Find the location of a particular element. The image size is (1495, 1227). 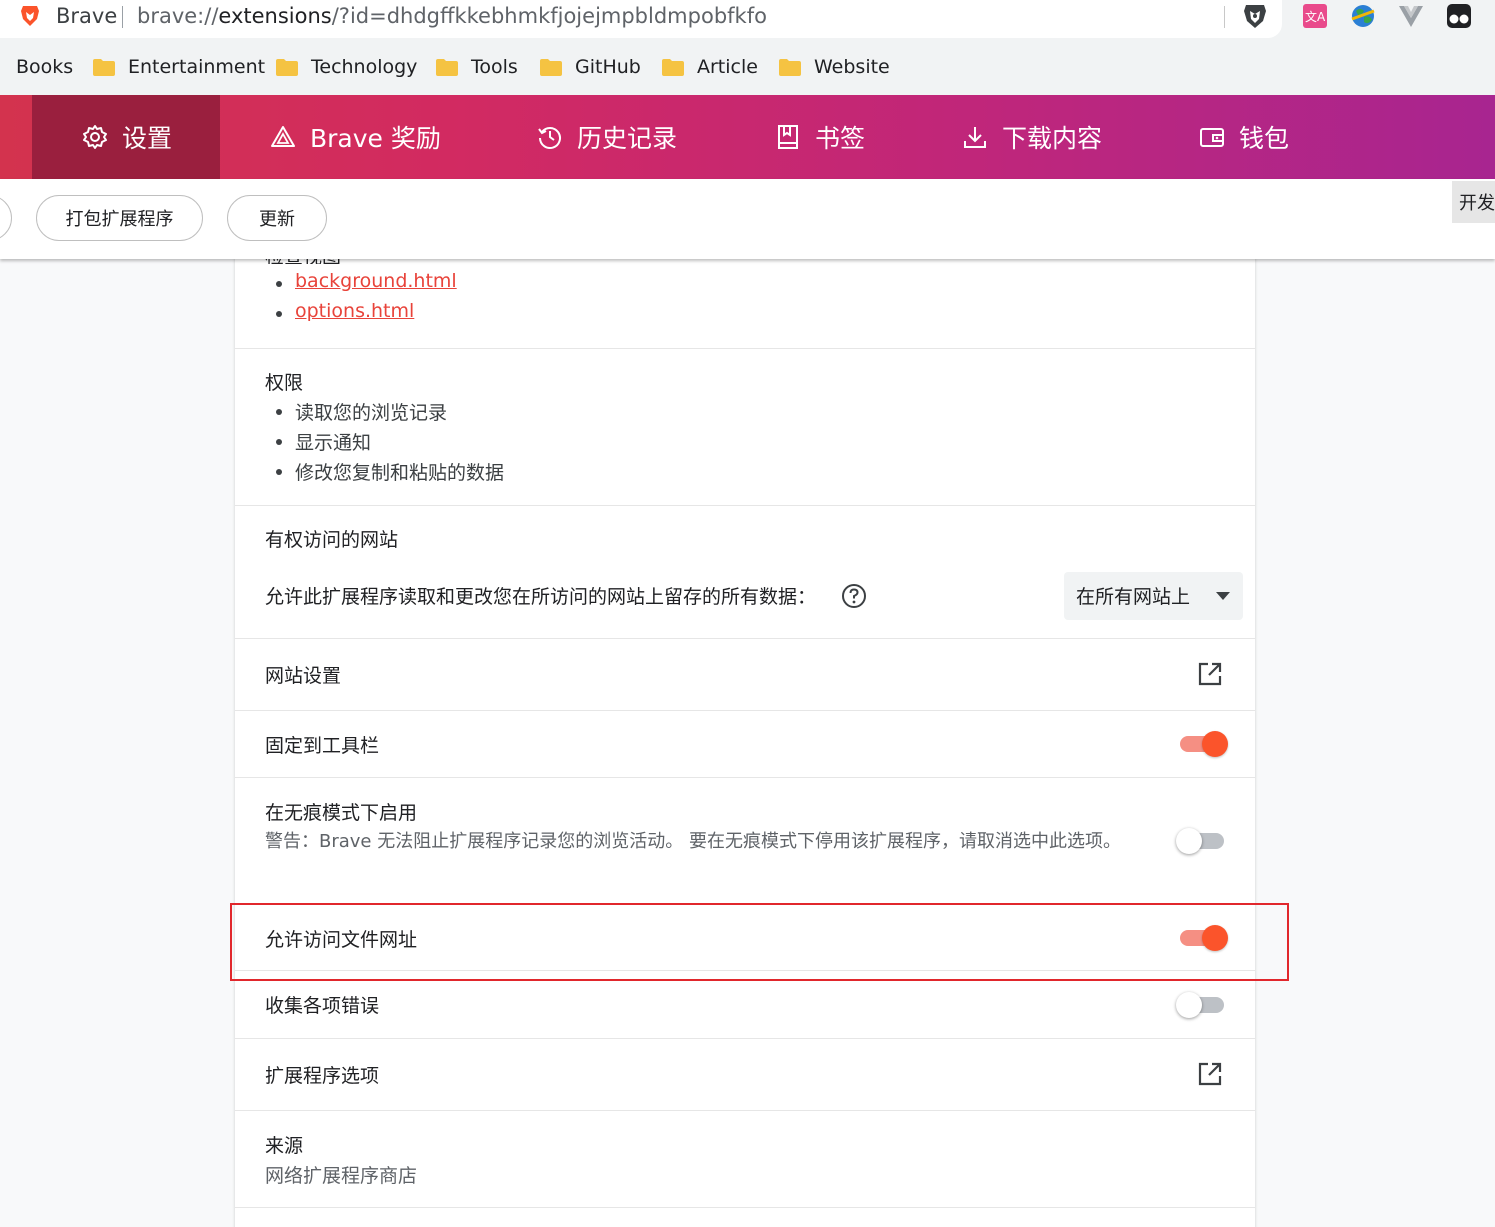

site-access-selected: 在所有网站上 is located at coordinates (1133, 597).